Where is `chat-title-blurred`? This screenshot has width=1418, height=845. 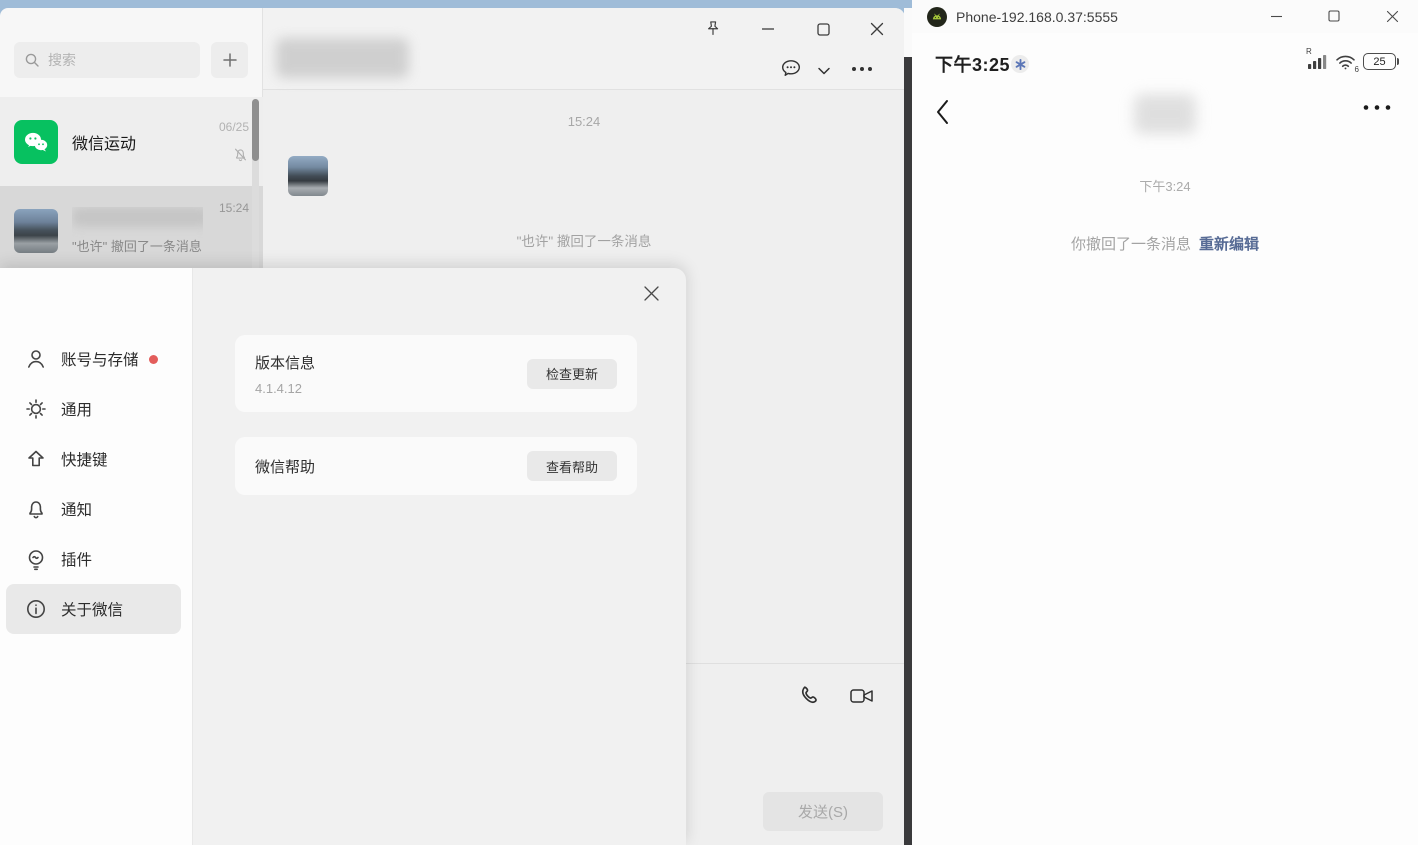 chat-title-blurred is located at coordinates (342, 58).